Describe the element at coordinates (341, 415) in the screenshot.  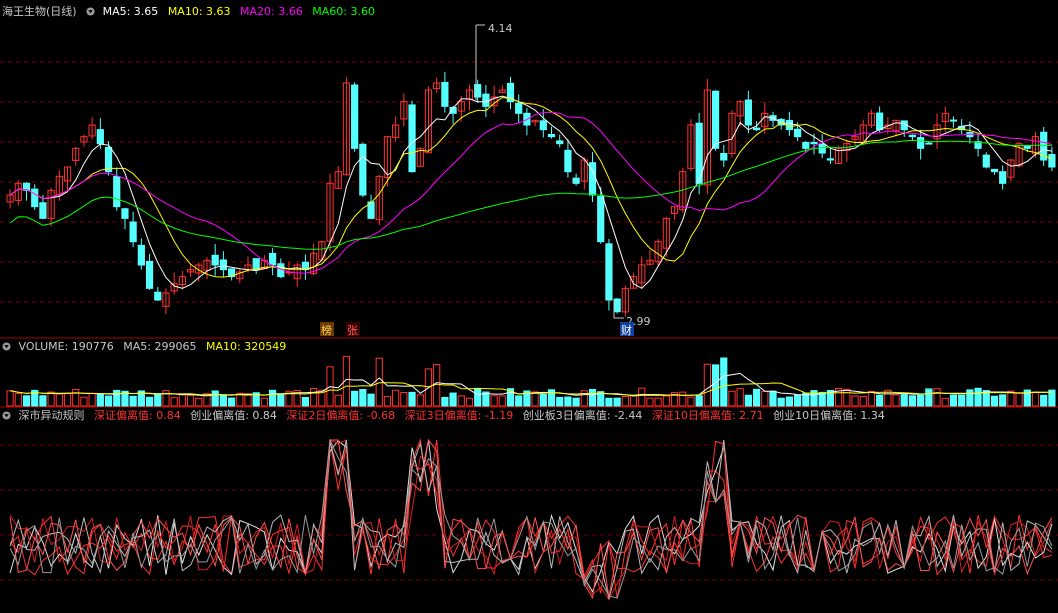
I see `indicator-item: 深证2日偏离值: -0.68` at that location.